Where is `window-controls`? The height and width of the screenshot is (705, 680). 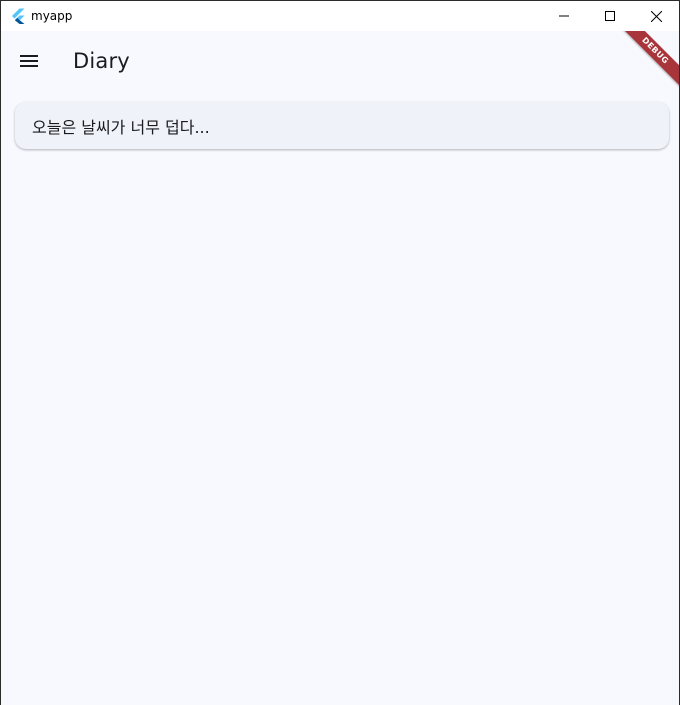
window-controls is located at coordinates (610, 16).